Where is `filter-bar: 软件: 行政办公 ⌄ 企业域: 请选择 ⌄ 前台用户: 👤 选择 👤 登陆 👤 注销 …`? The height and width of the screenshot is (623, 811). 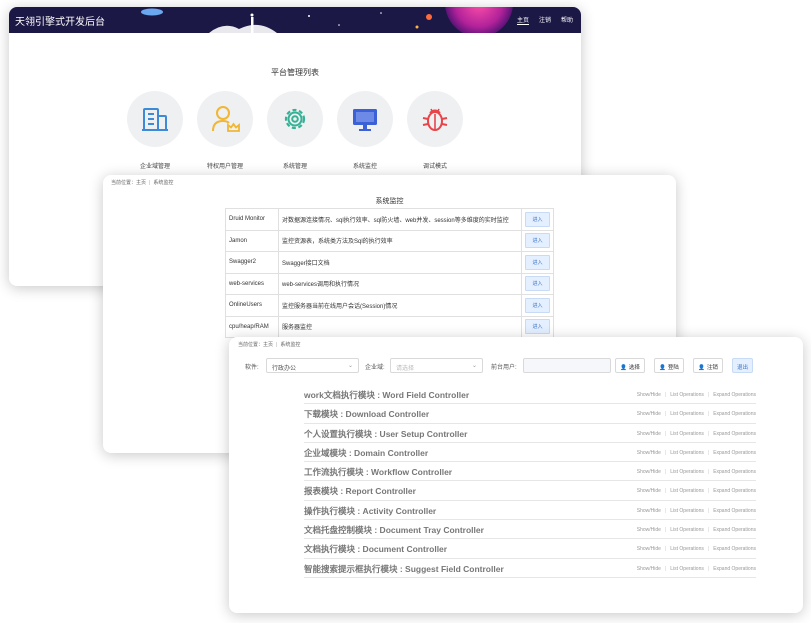
filter-bar: 软件: 行政办公 ⌄ 企业域: 请选择 ⌄ 前台用户: 👤 选择 👤 登陆 👤 注销 … is located at coordinates (516, 366).